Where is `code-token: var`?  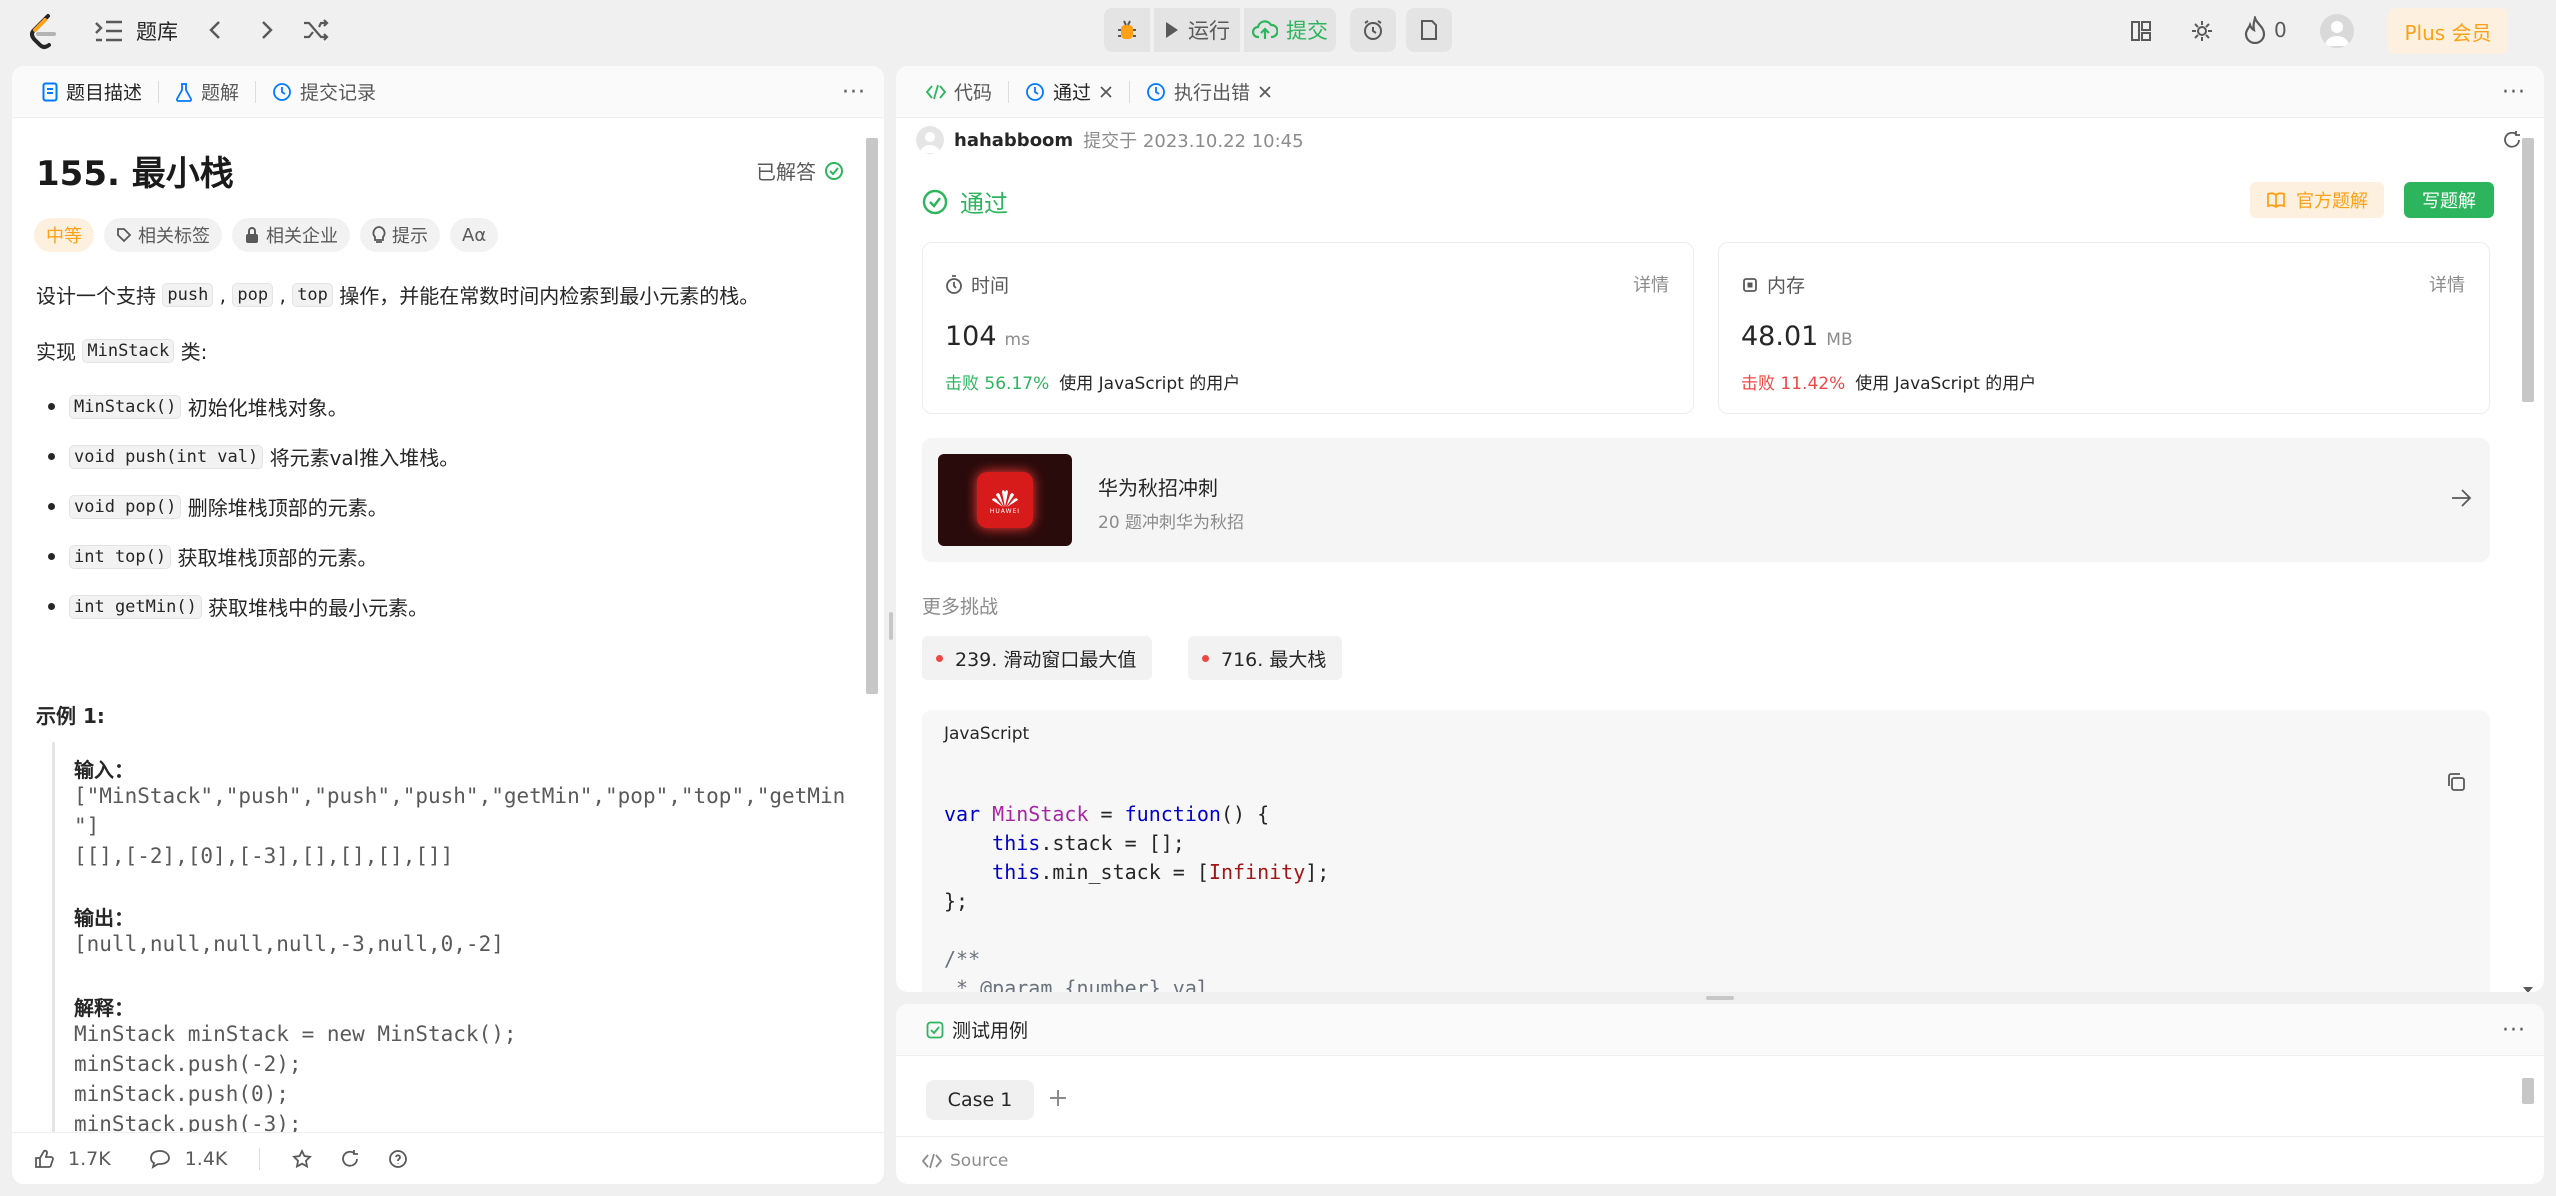 code-token: var is located at coordinates (962, 814).